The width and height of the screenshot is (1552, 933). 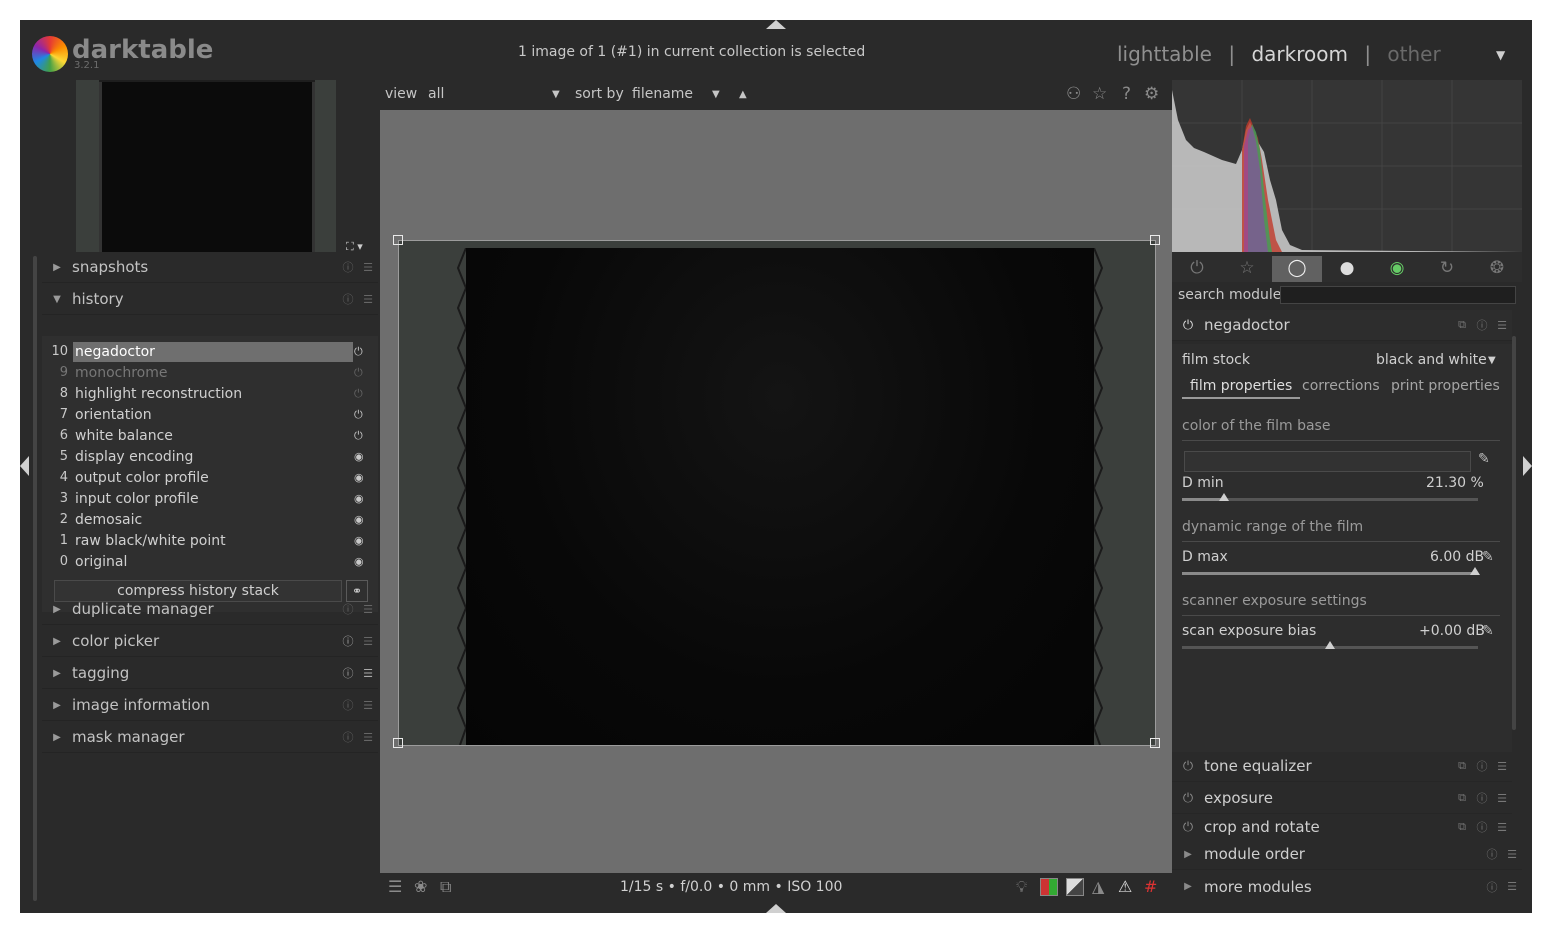 I want to click on color-group-tab-icon: ◉, so click(x=1397, y=269).